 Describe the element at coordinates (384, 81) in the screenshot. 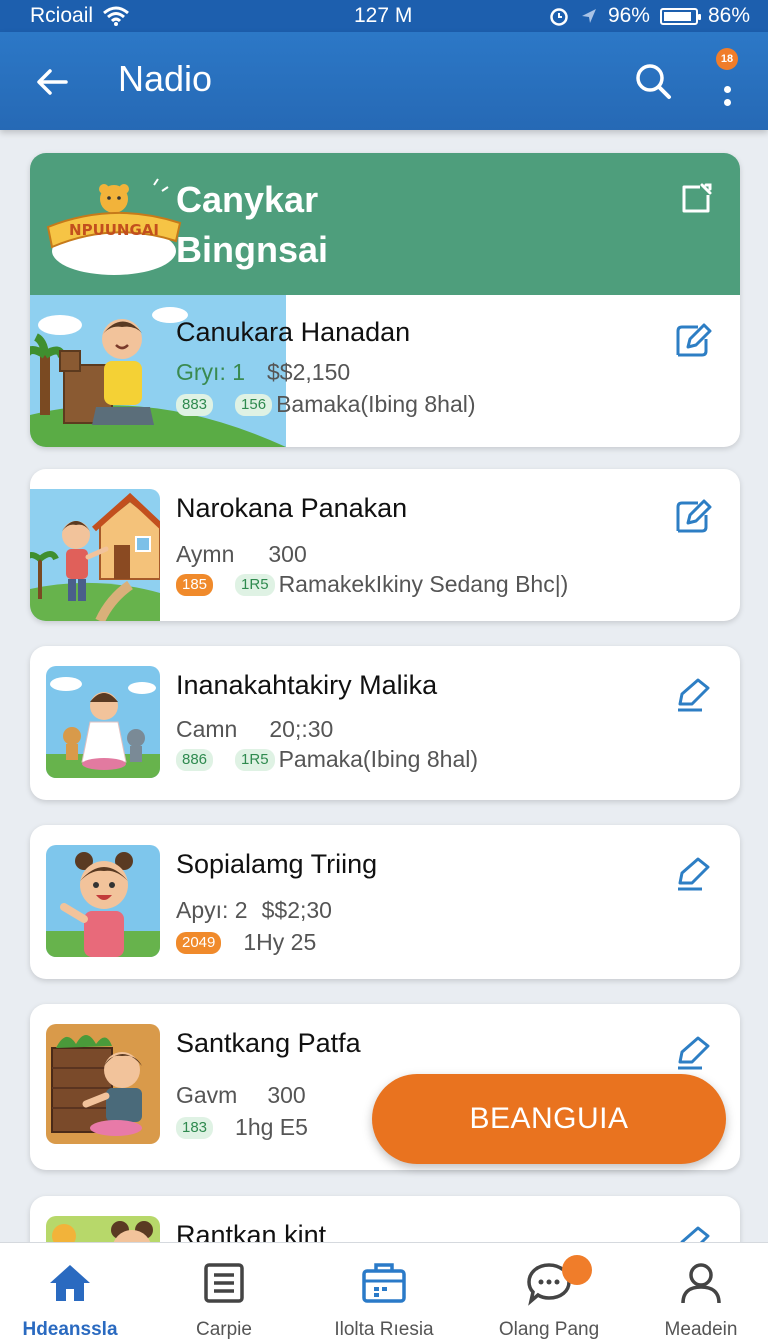

I see `app-bar: Nadio` at that location.